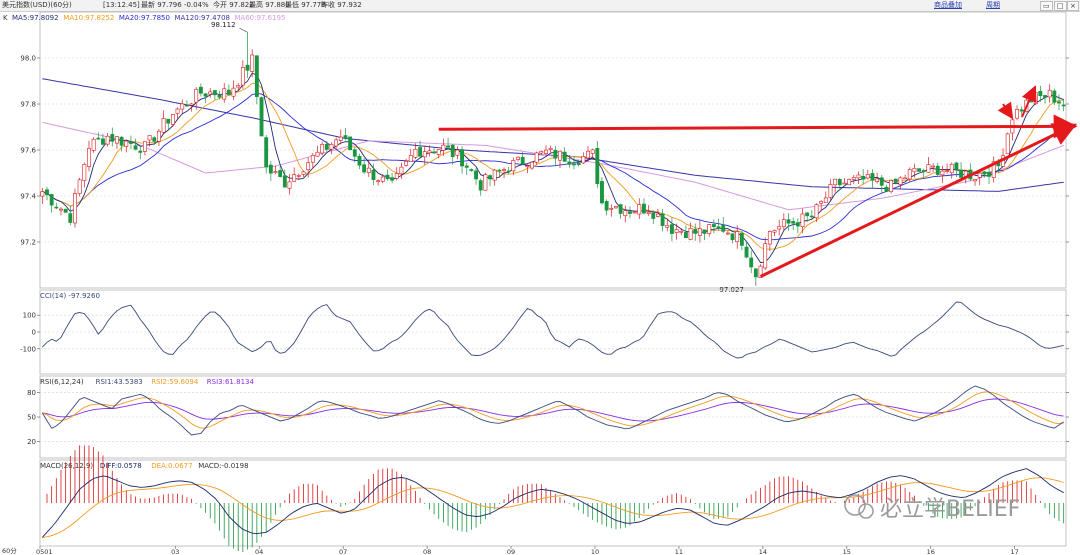  Describe the element at coordinates (511, 551) in the screenshot. I see `time-tick-label: 09` at that location.